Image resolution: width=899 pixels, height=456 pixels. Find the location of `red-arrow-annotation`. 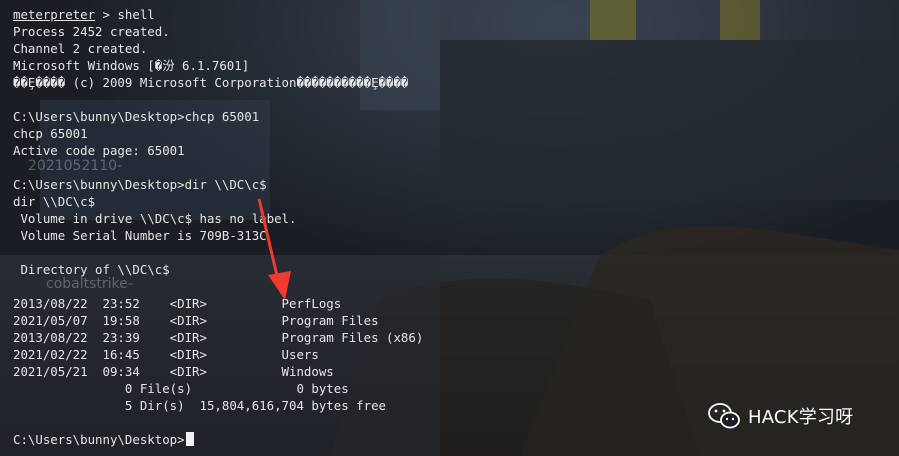

red-arrow-annotation is located at coordinates (274, 249).